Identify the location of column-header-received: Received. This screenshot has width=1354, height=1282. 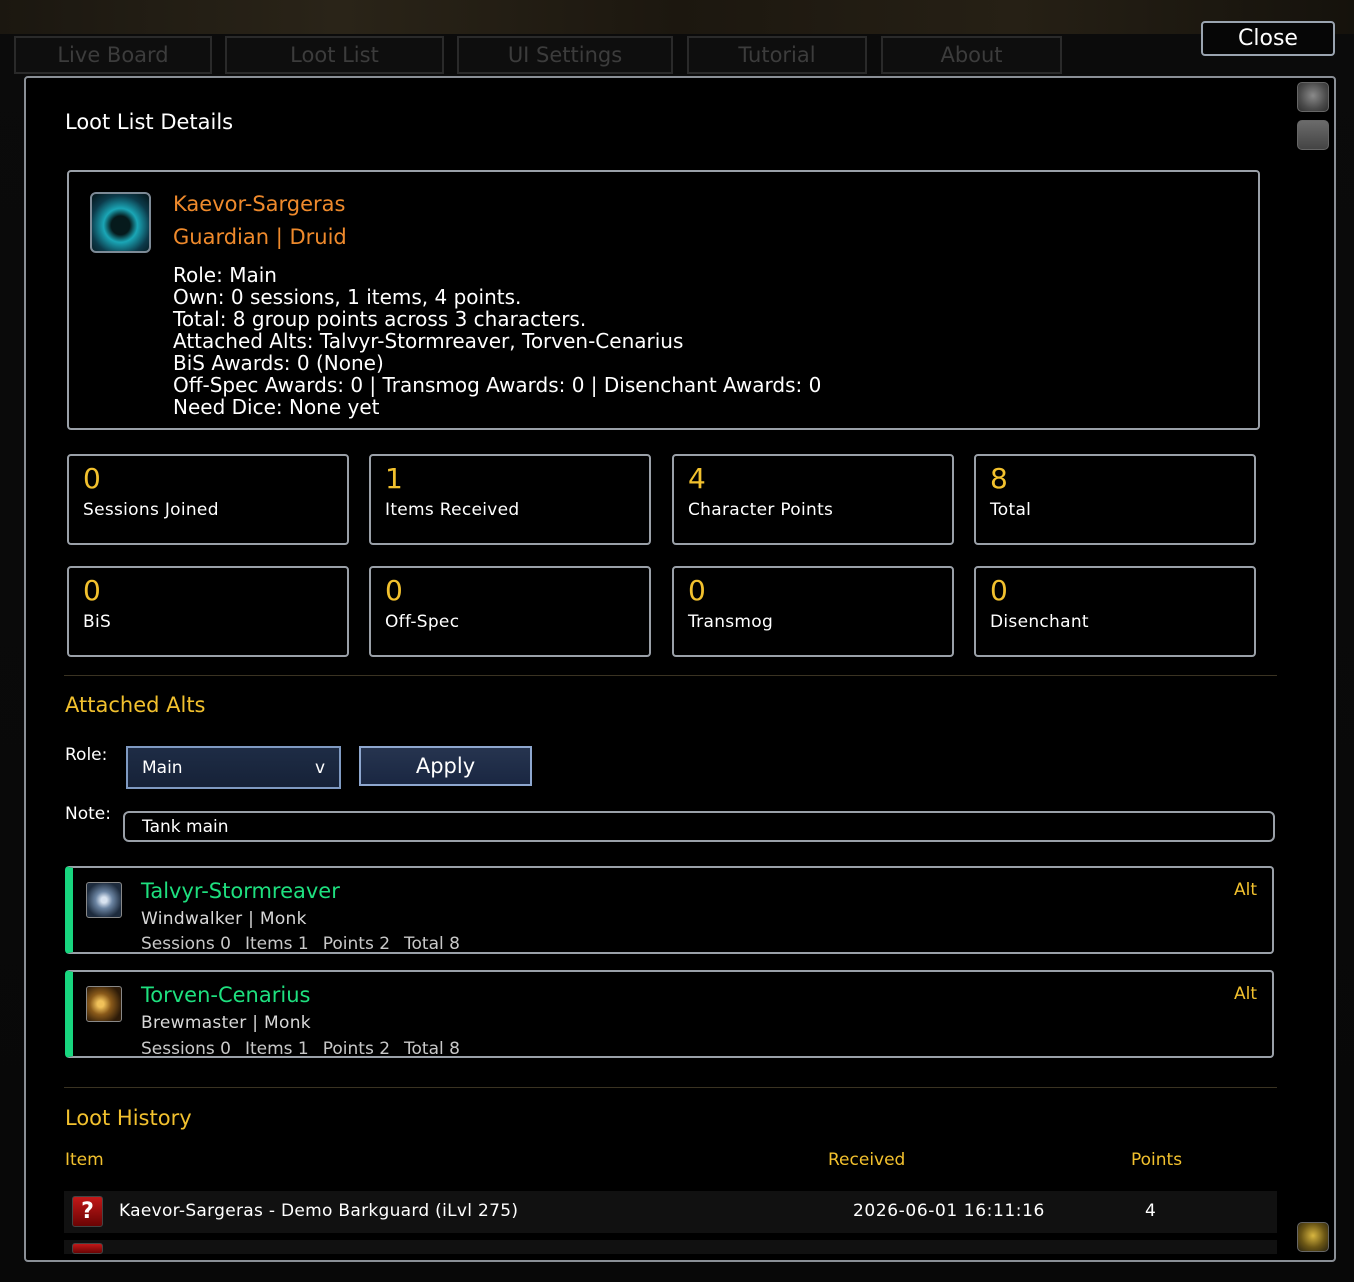
(866, 1160).